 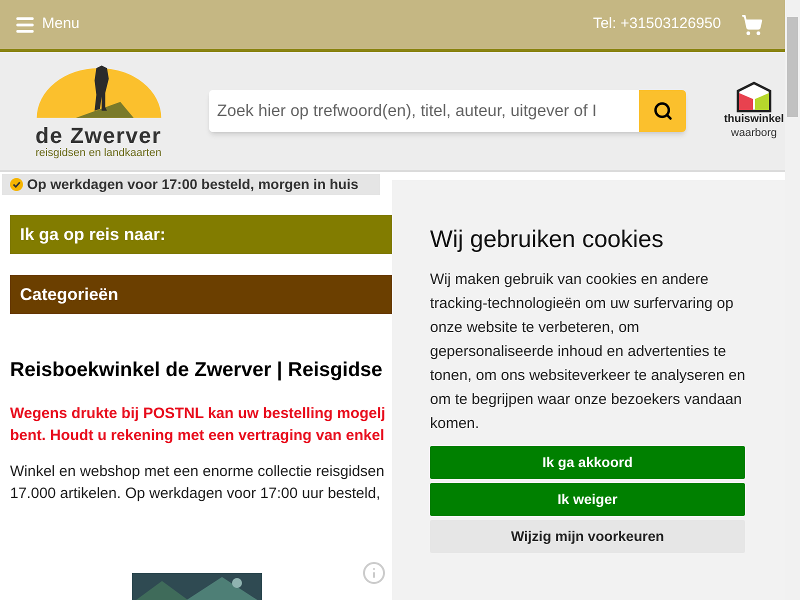 I want to click on scrollbar, so click(x=792, y=300).